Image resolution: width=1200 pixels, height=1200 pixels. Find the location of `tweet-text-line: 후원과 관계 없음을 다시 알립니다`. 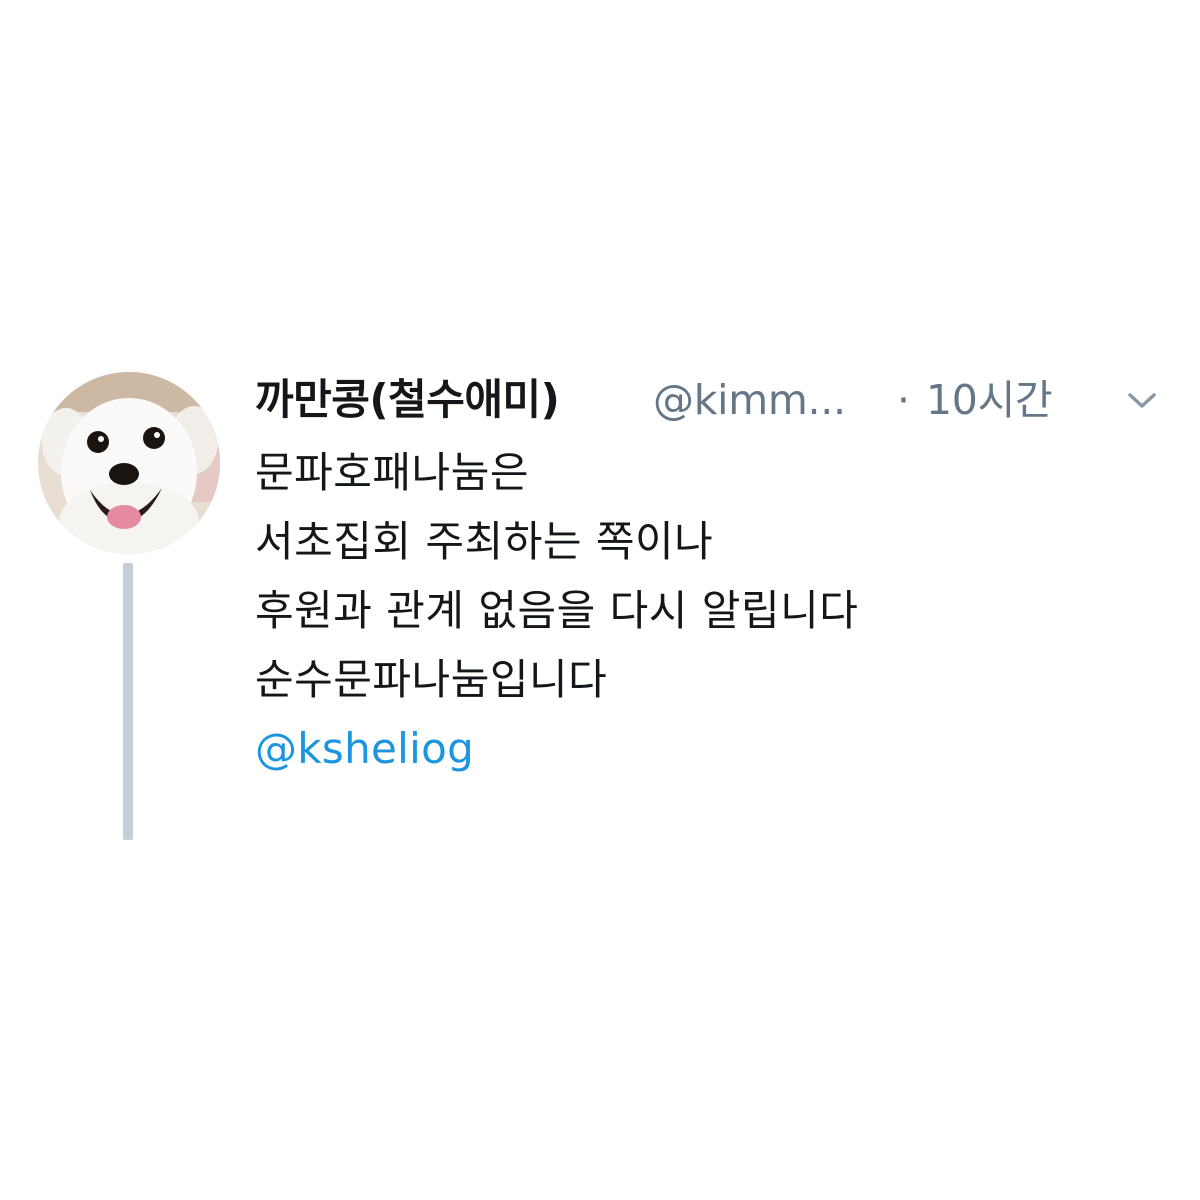

tweet-text-line: 후원과 관계 없음을 다시 알립니다 is located at coordinates (557, 610).